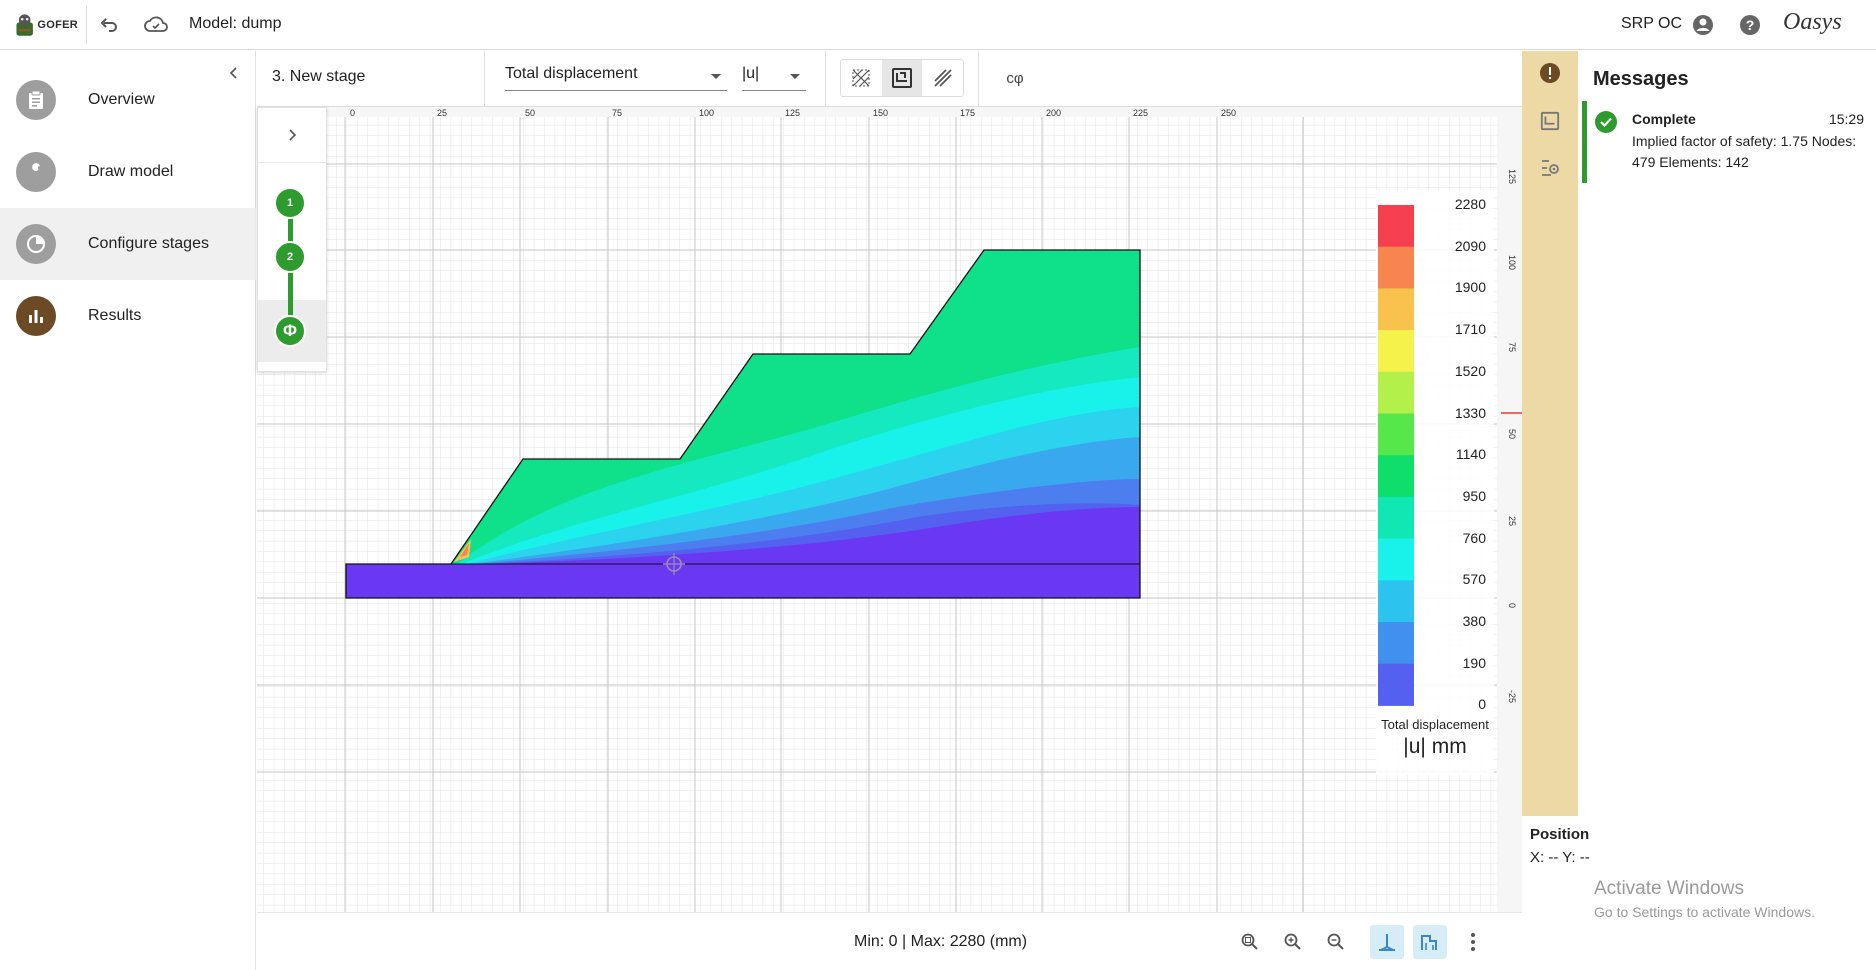 This screenshot has width=1876, height=970. What do you see at coordinates (148, 243) in the screenshot?
I see `sidebar-item-label: Configure stages` at bounding box center [148, 243].